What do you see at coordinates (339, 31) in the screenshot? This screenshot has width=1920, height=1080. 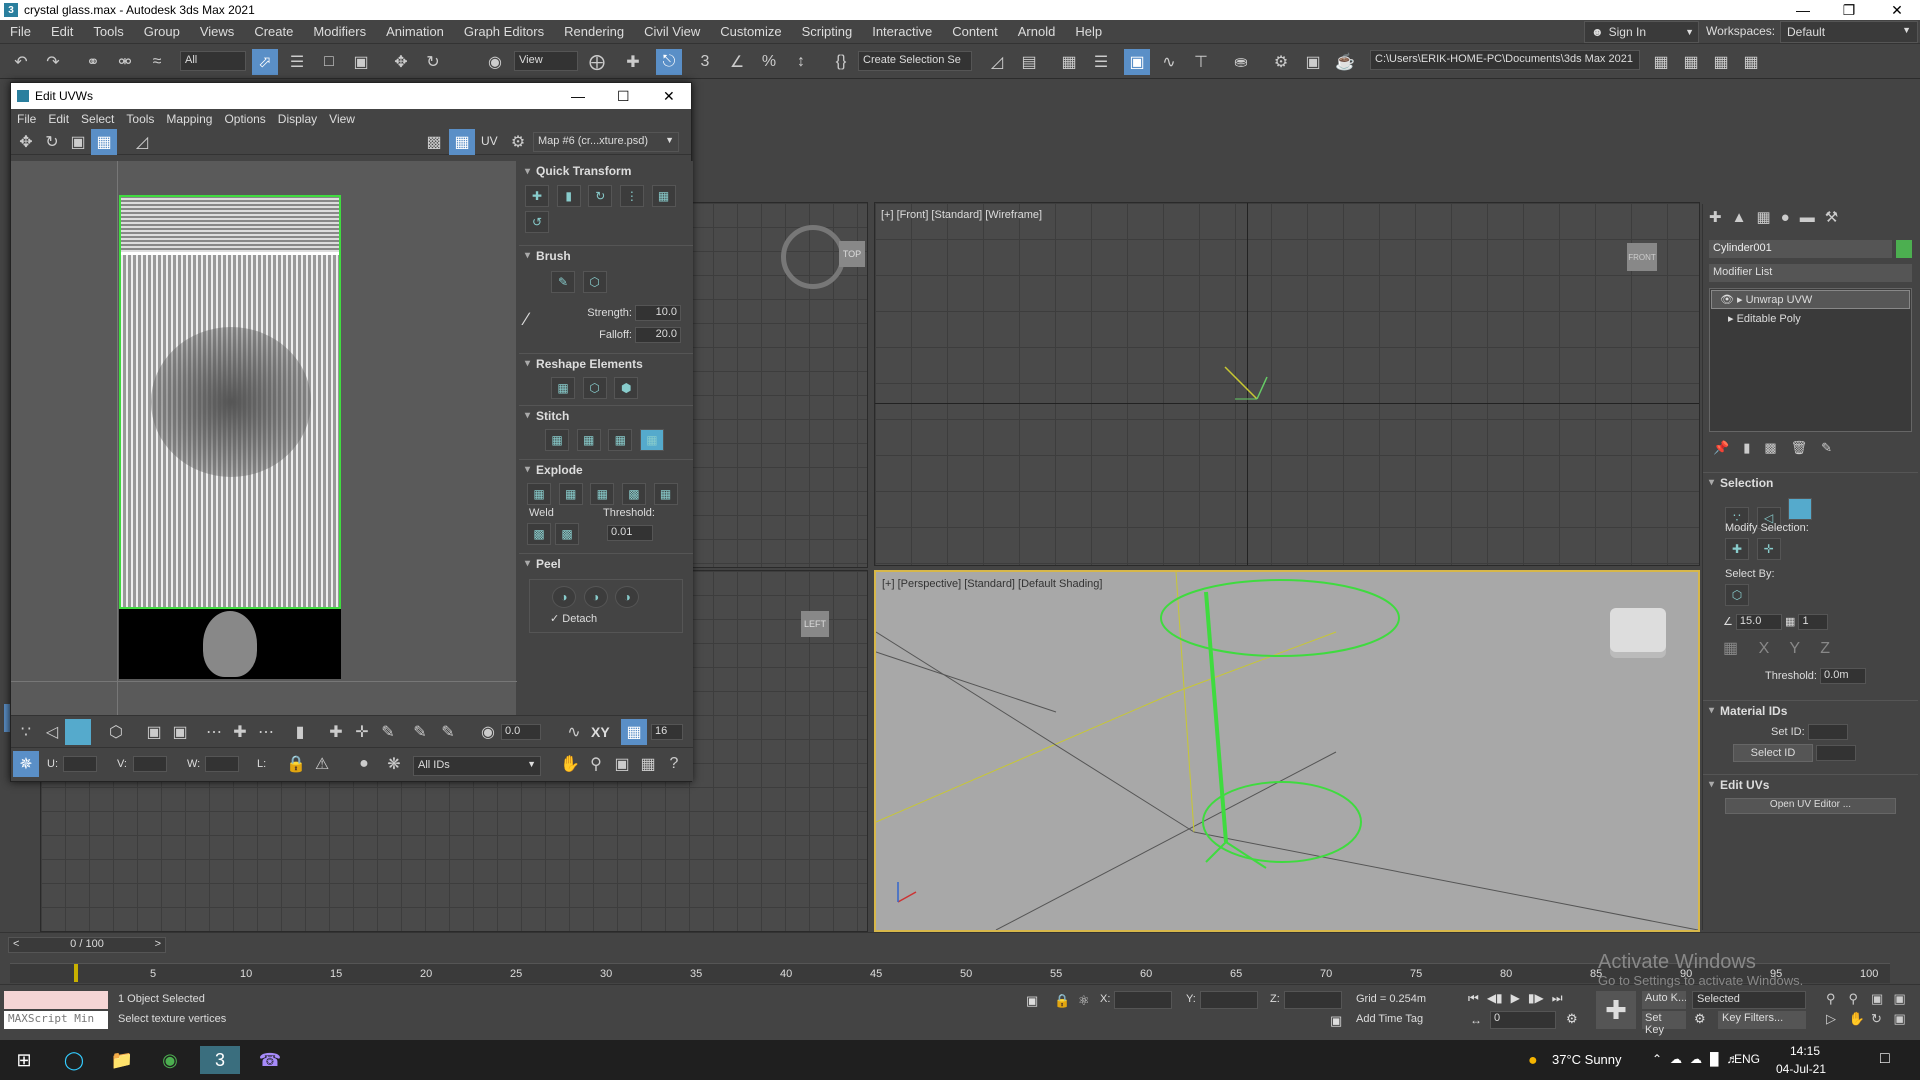 I see `menu-modifiers: Modifiers` at bounding box center [339, 31].